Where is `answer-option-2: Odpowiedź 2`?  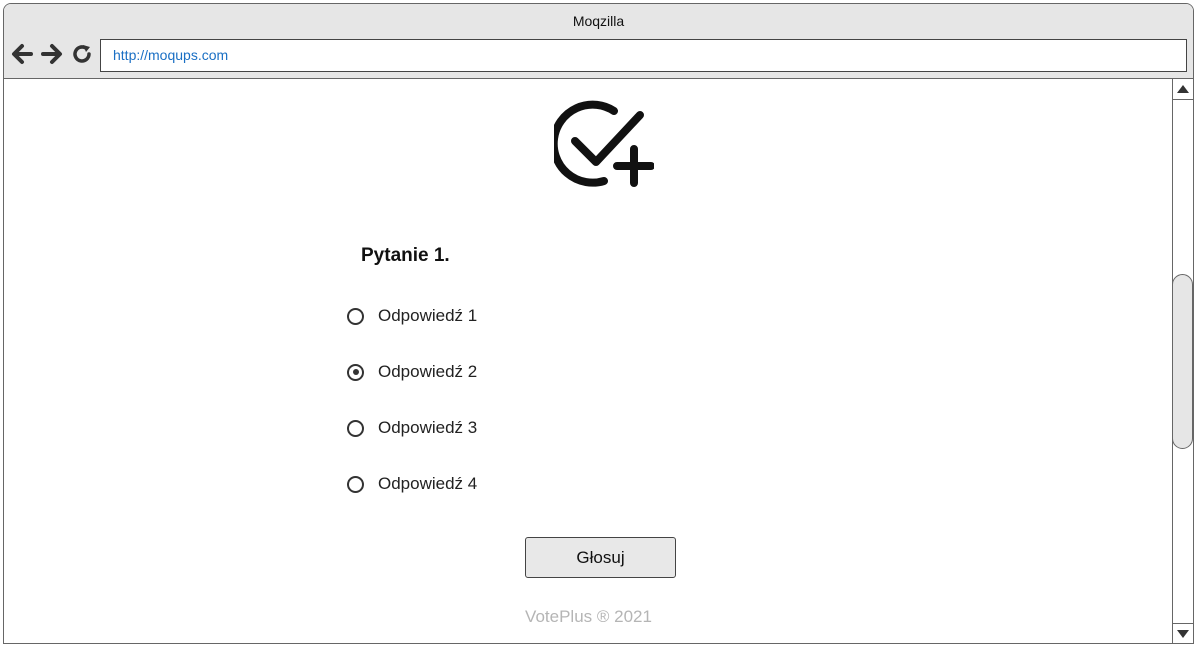
answer-option-2: Odpowiedź 2 is located at coordinates (412, 372).